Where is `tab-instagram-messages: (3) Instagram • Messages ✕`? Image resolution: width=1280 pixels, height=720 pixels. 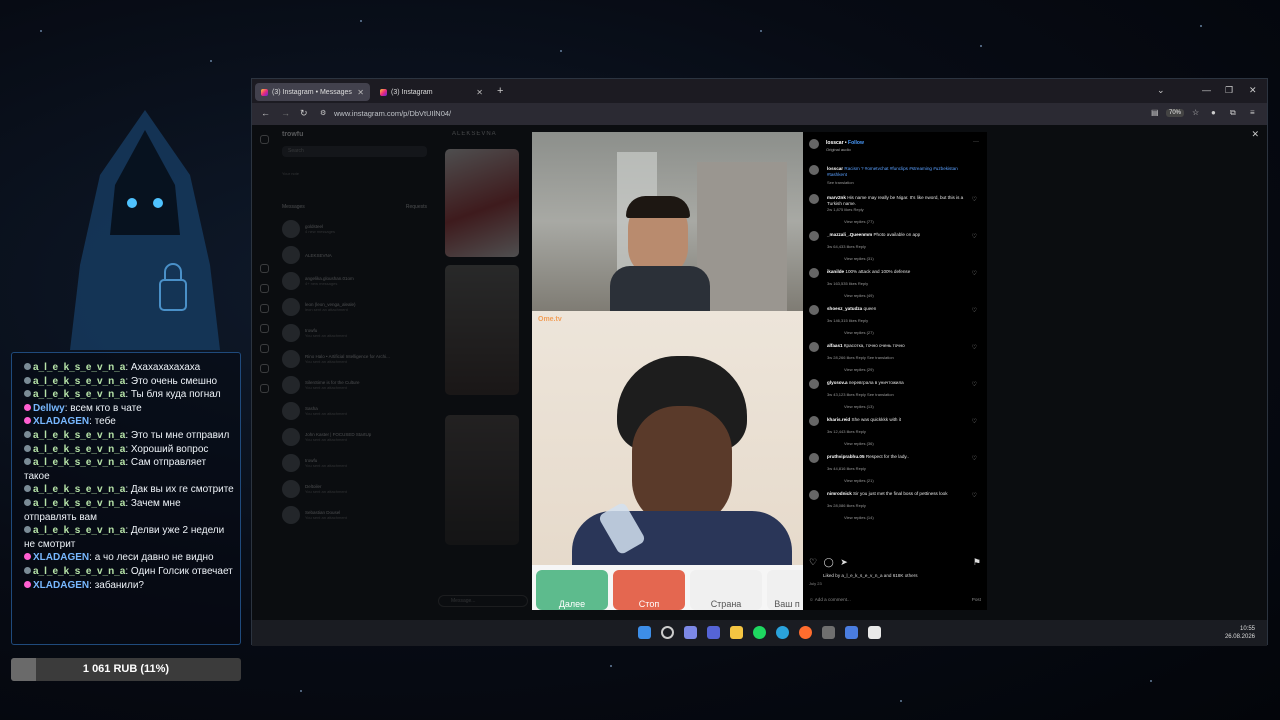 tab-instagram-messages: (3) Instagram • Messages ✕ is located at coordinates (312, 92).